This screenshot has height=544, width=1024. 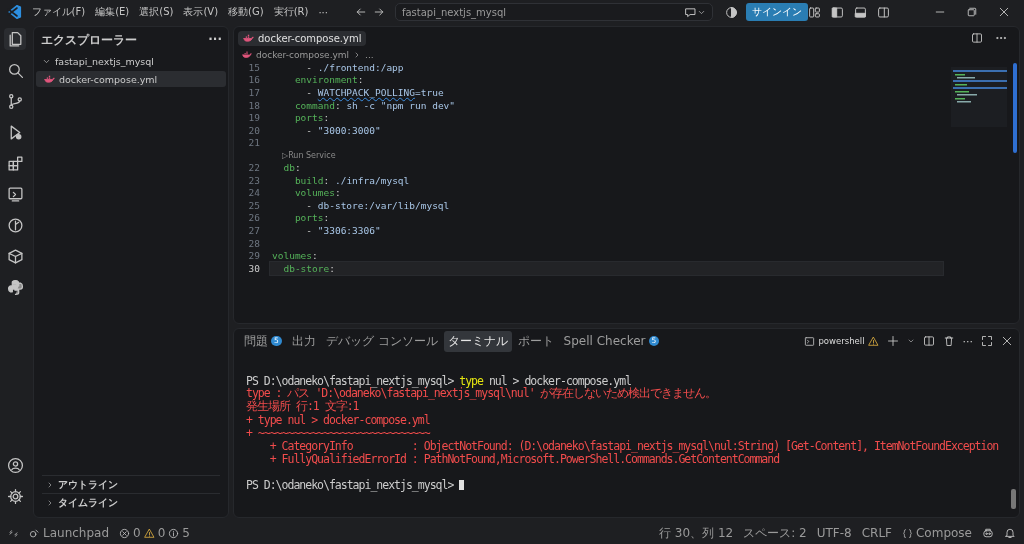 What do you see at coordinates (254, 193) in the screenshot?
I see `line-number: 24` at bounding box center [254, 193].